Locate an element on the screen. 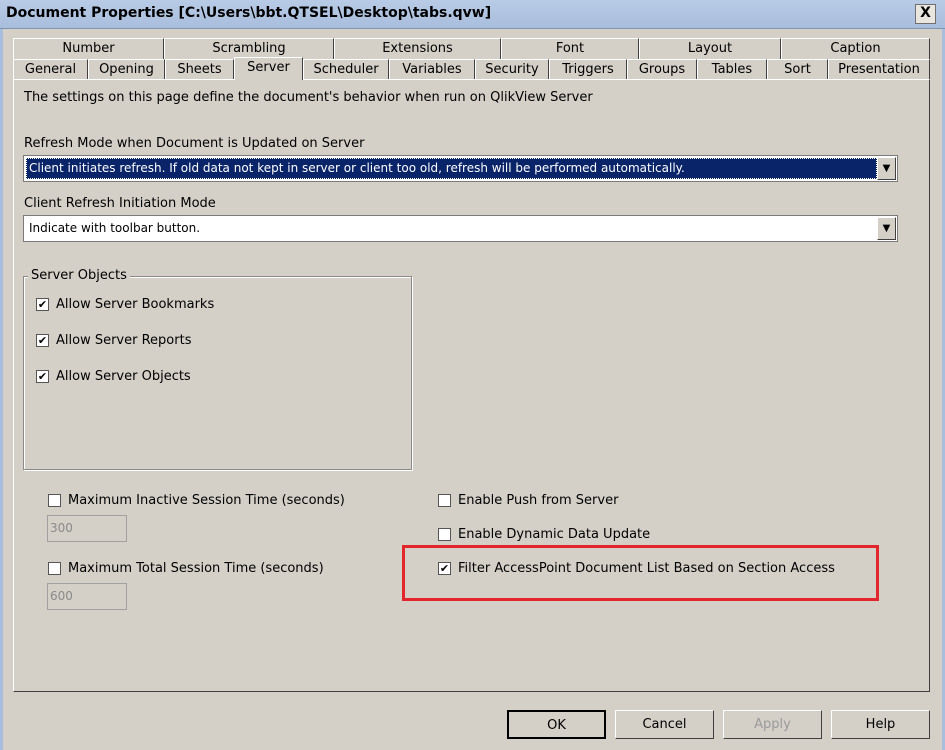  tab-caption: Caption is located at coordinates (855, 48).